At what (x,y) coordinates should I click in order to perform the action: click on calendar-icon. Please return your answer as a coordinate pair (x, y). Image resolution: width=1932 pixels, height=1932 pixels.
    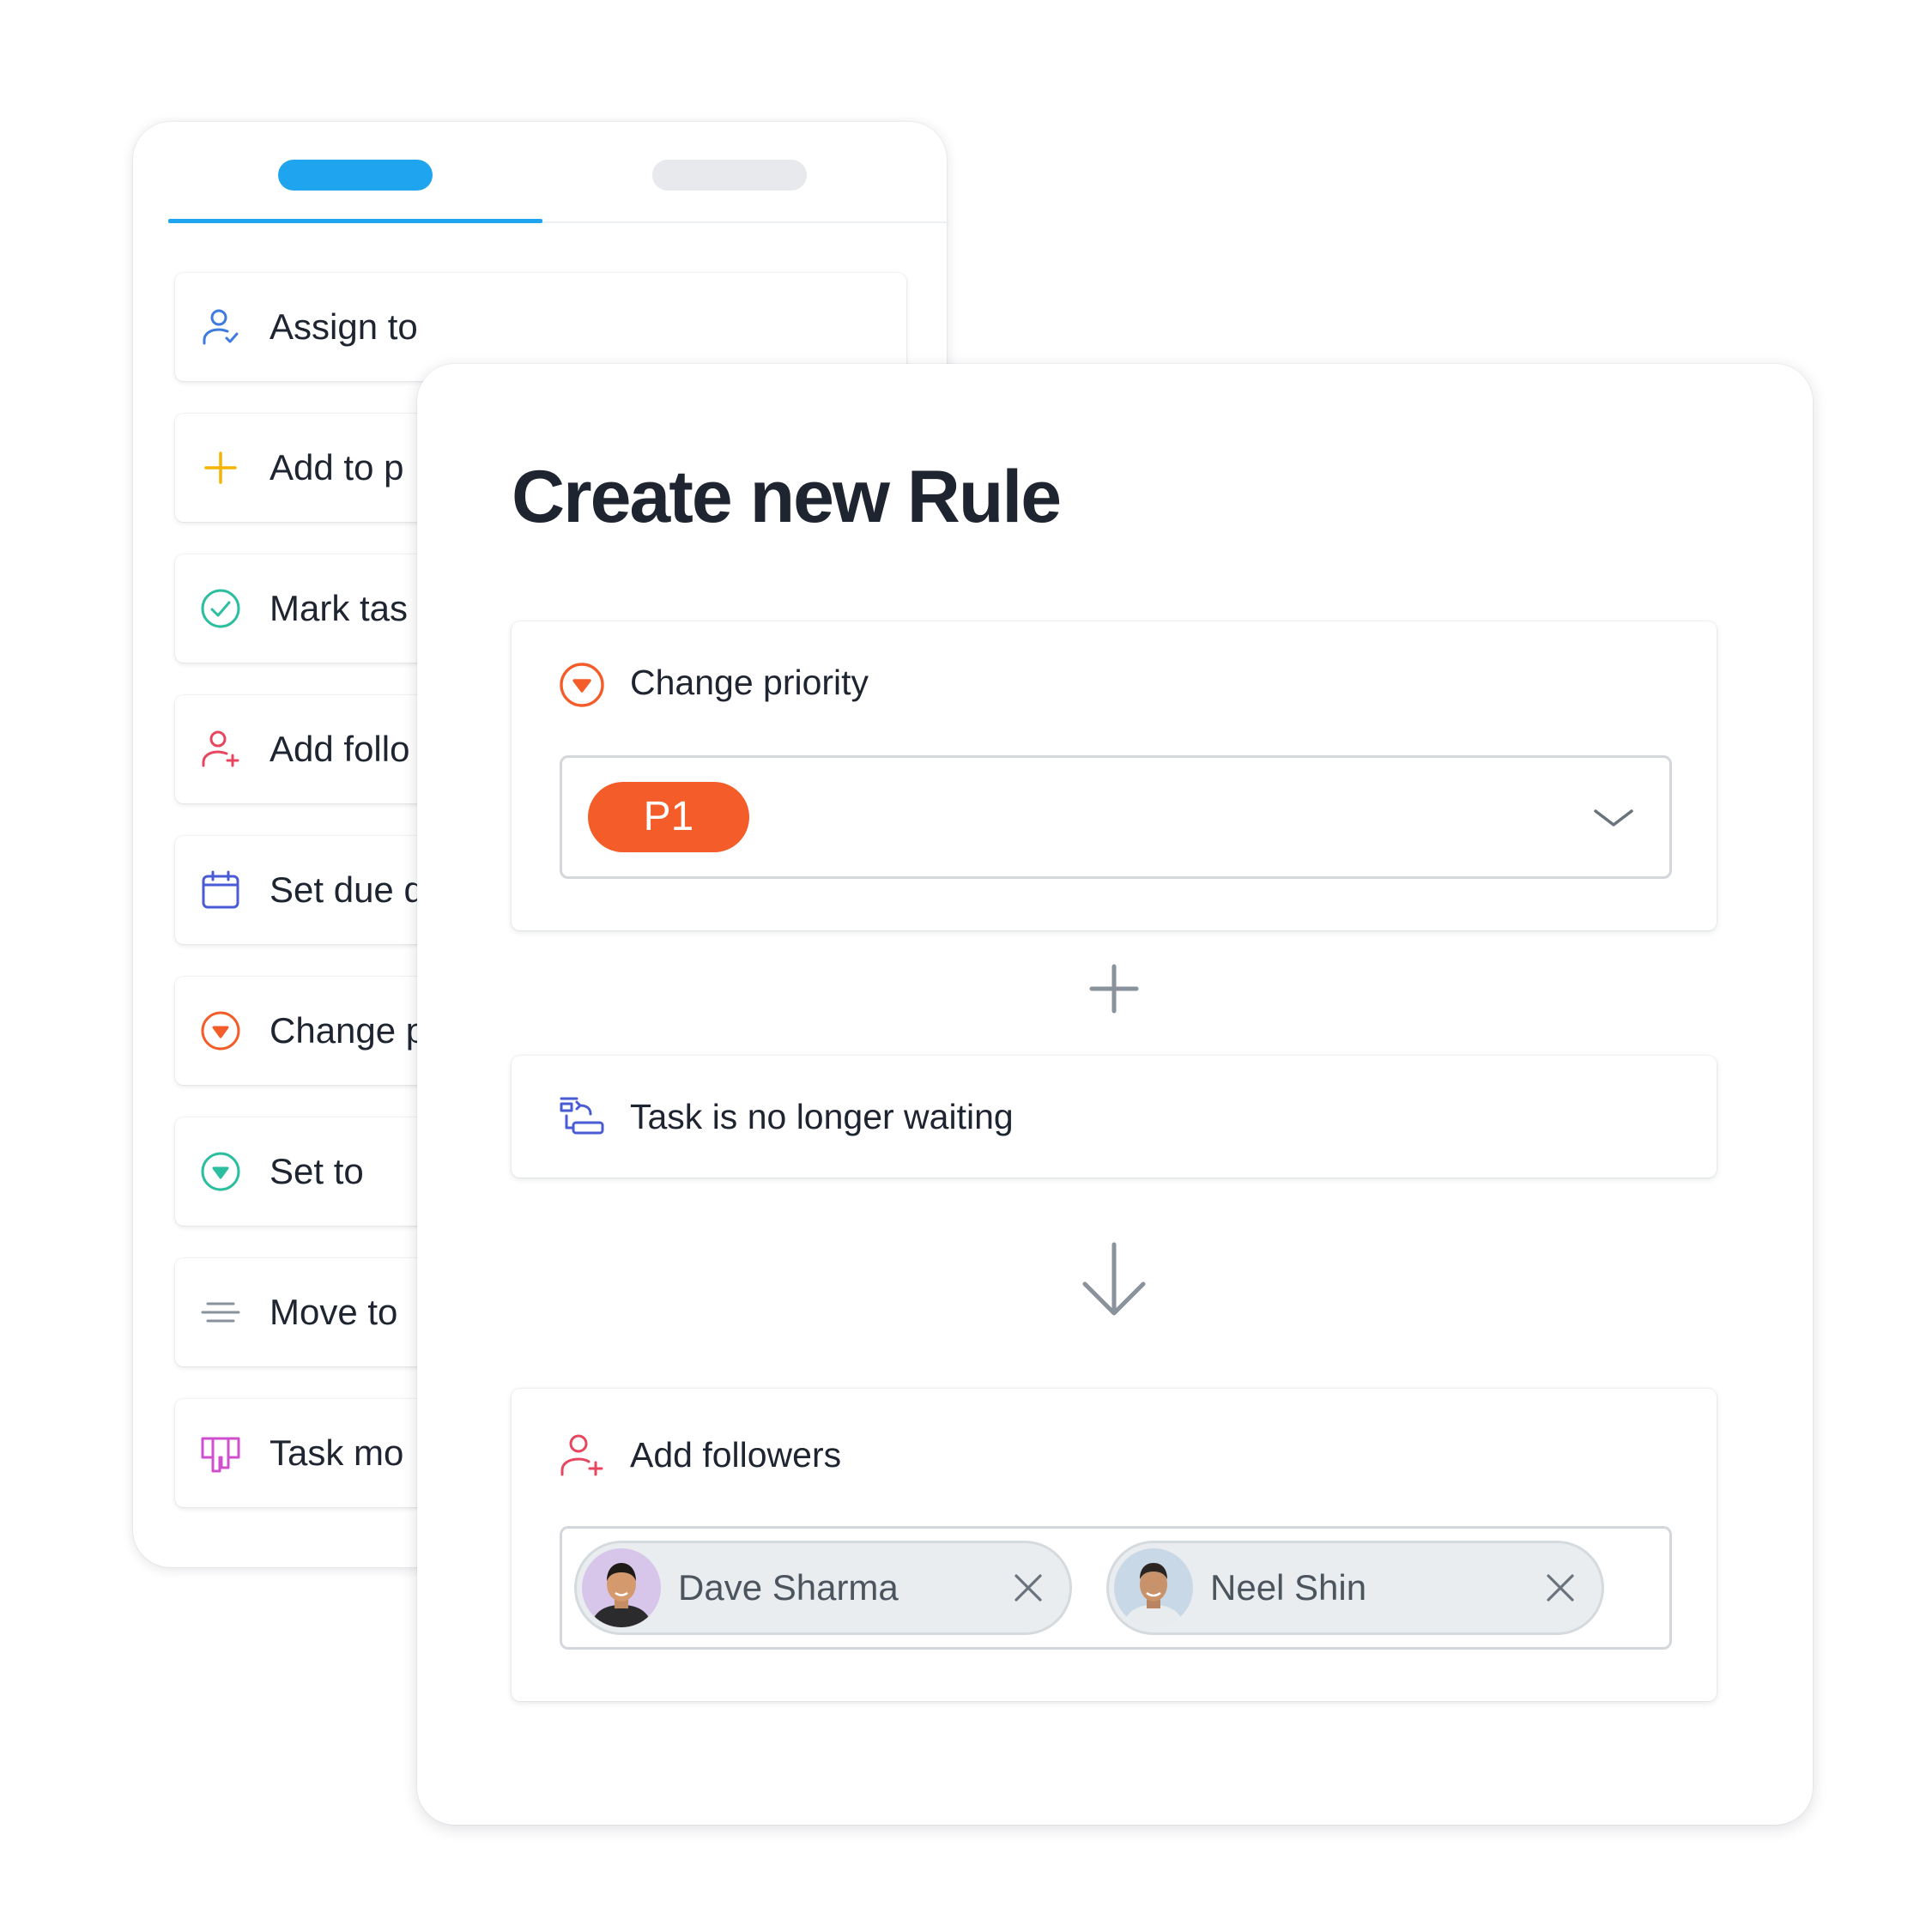
    Looking at the image, I should click on (220, 890).